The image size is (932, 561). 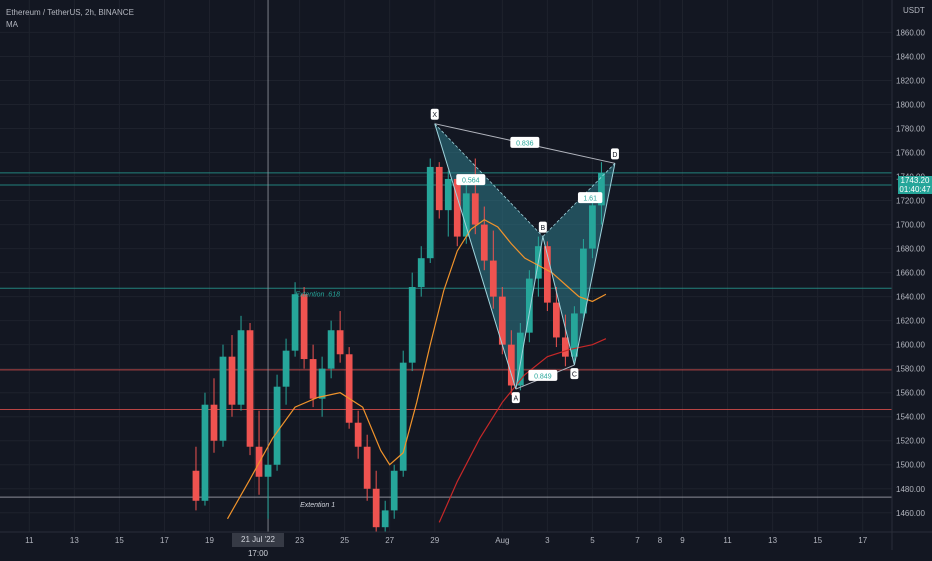 What do you see at coordinates (434, 115) in the screenshot?
I see `pattern-point-label: X` at bounding box center [434, 115].